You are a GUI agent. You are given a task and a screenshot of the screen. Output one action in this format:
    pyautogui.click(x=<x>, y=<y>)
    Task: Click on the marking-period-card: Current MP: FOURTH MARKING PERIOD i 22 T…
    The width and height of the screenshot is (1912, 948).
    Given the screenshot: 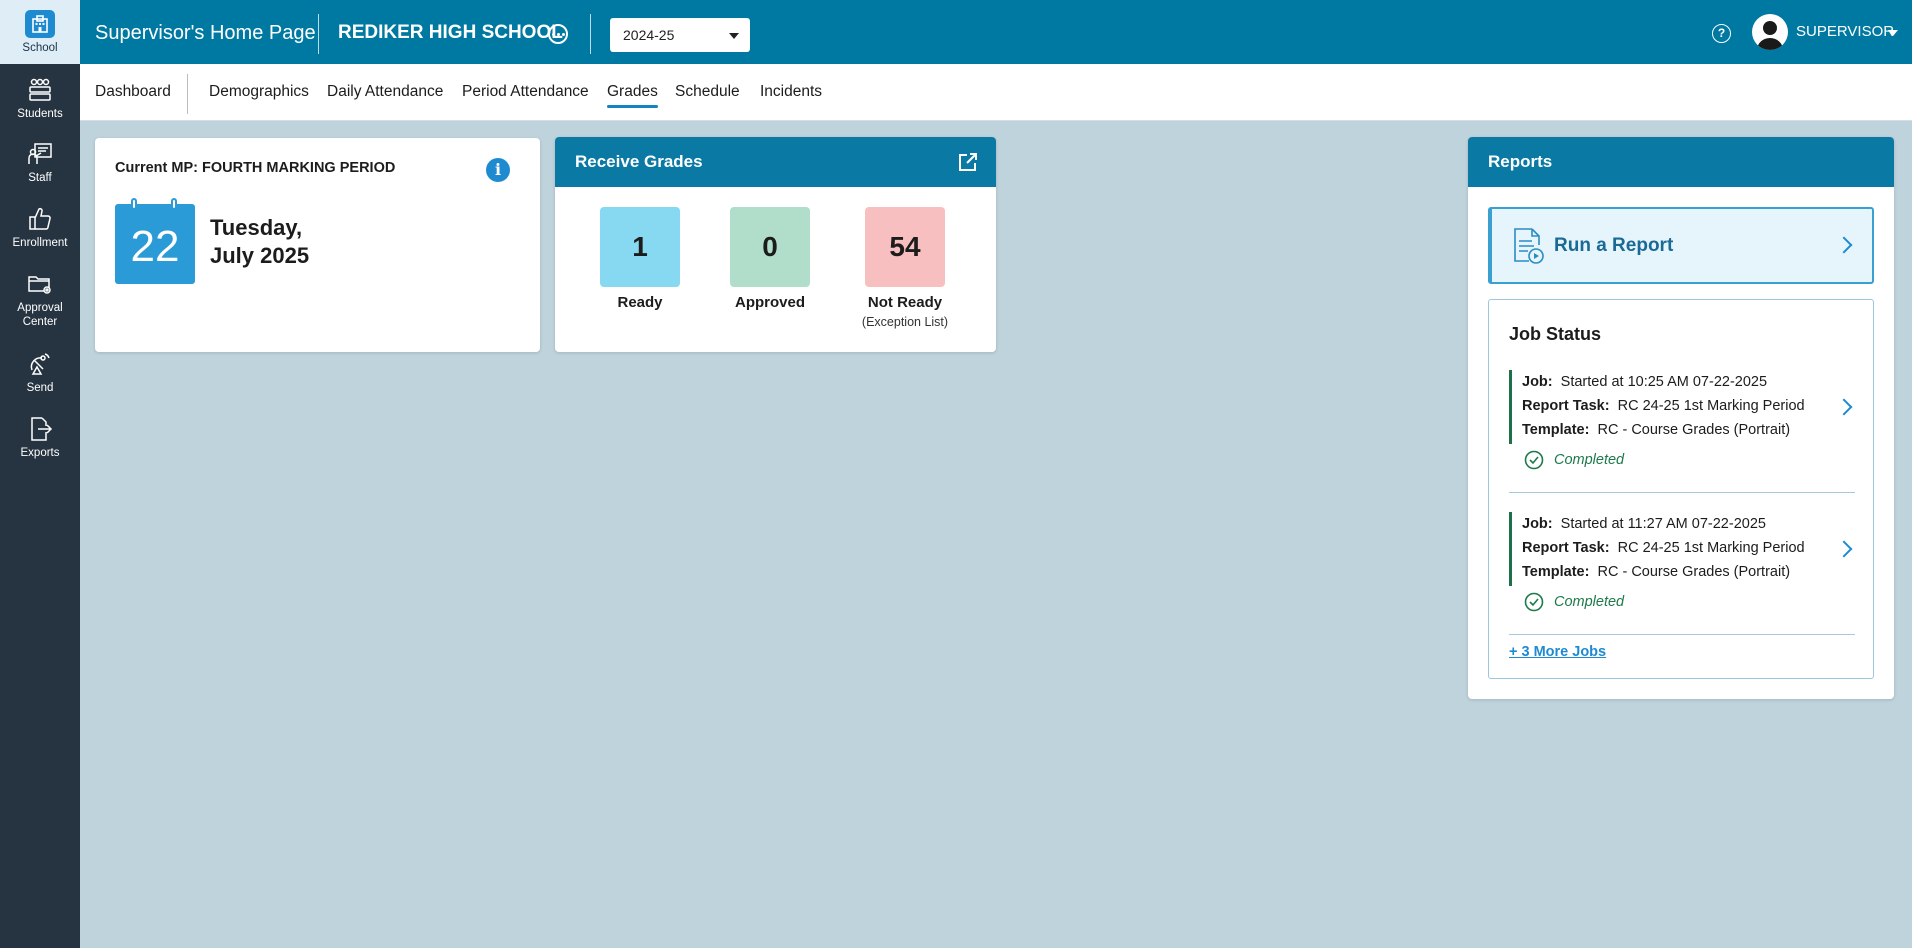 What is the action you would take?
    pyautogui.click(x=317, y=245)
    